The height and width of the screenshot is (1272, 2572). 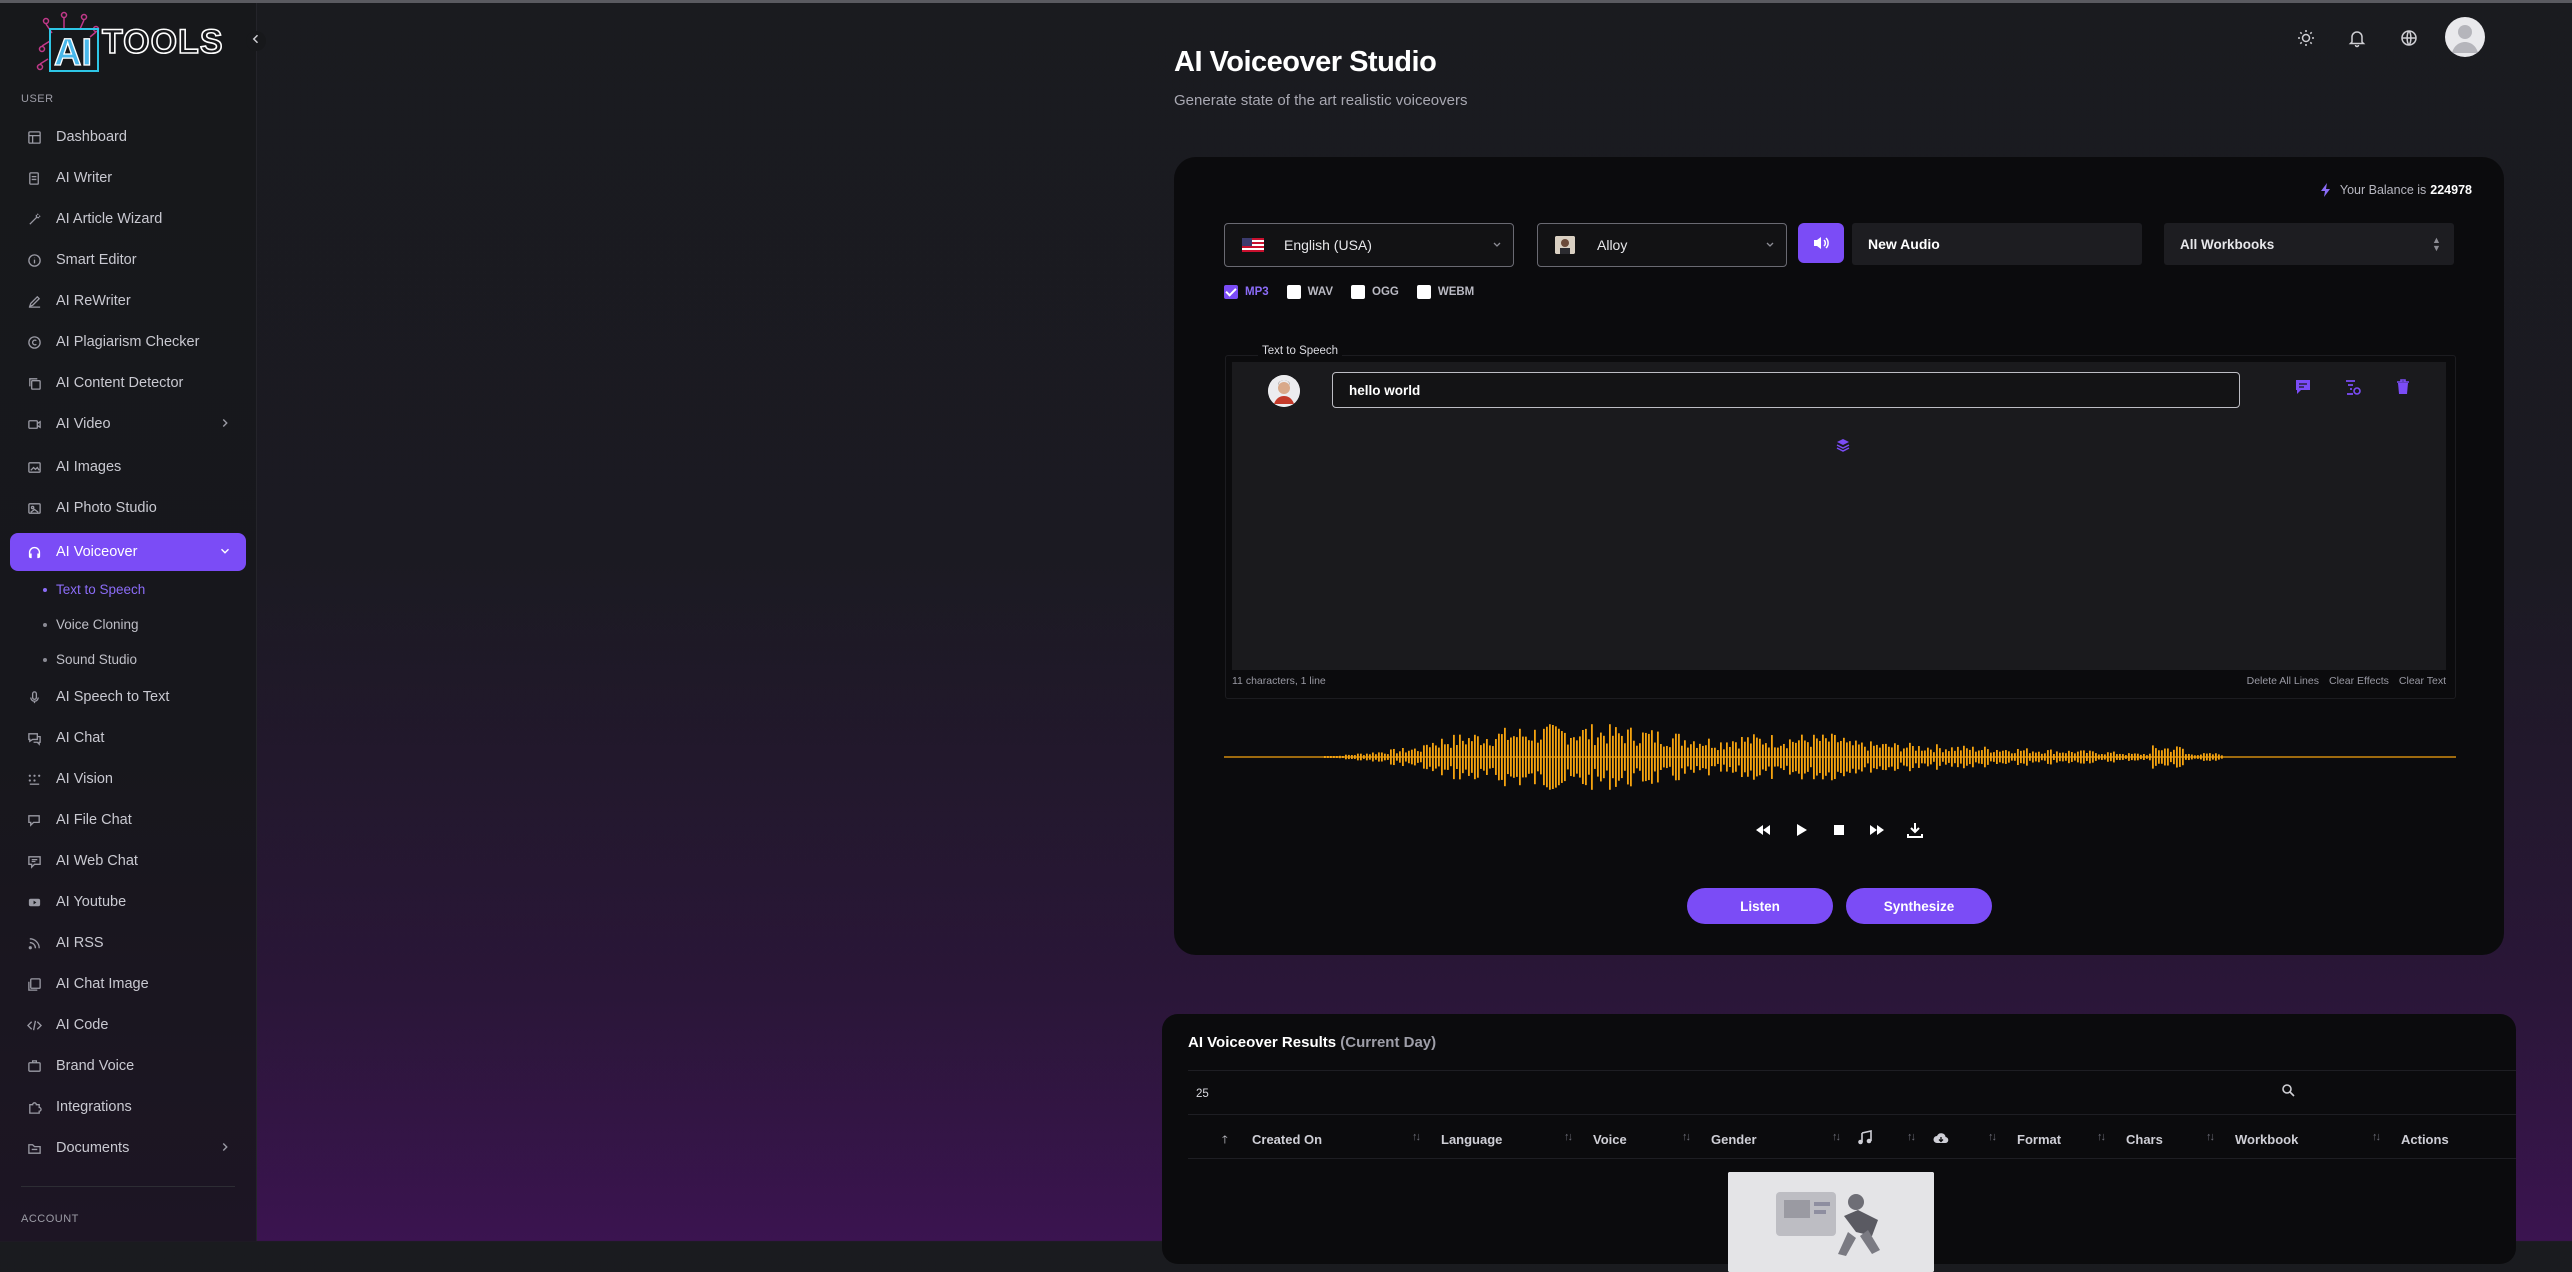 What do you see at coordinates (128, 1066) in the screenshot?
I see `sidebar-item-brand-voice: Brand Voice` at bounding box center [128, 1066].